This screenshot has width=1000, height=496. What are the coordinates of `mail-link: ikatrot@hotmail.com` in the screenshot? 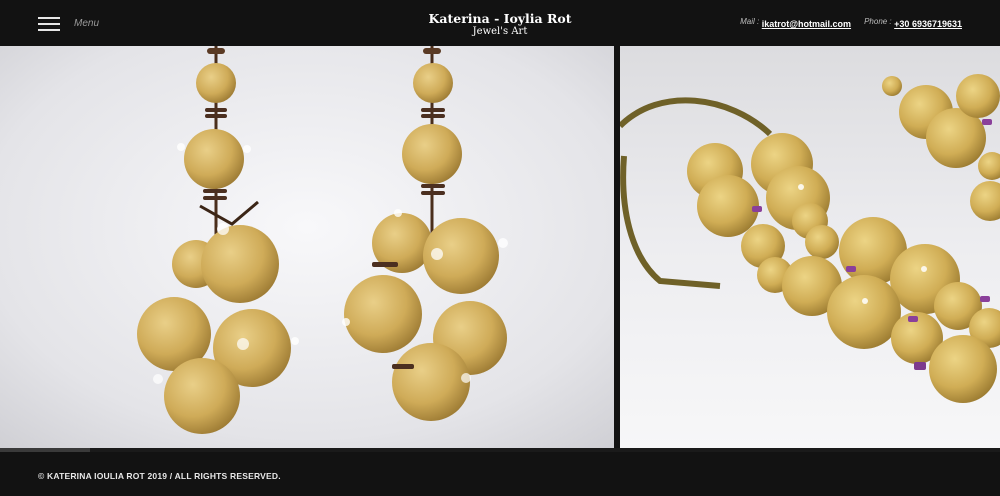 It's located at (806, 24).